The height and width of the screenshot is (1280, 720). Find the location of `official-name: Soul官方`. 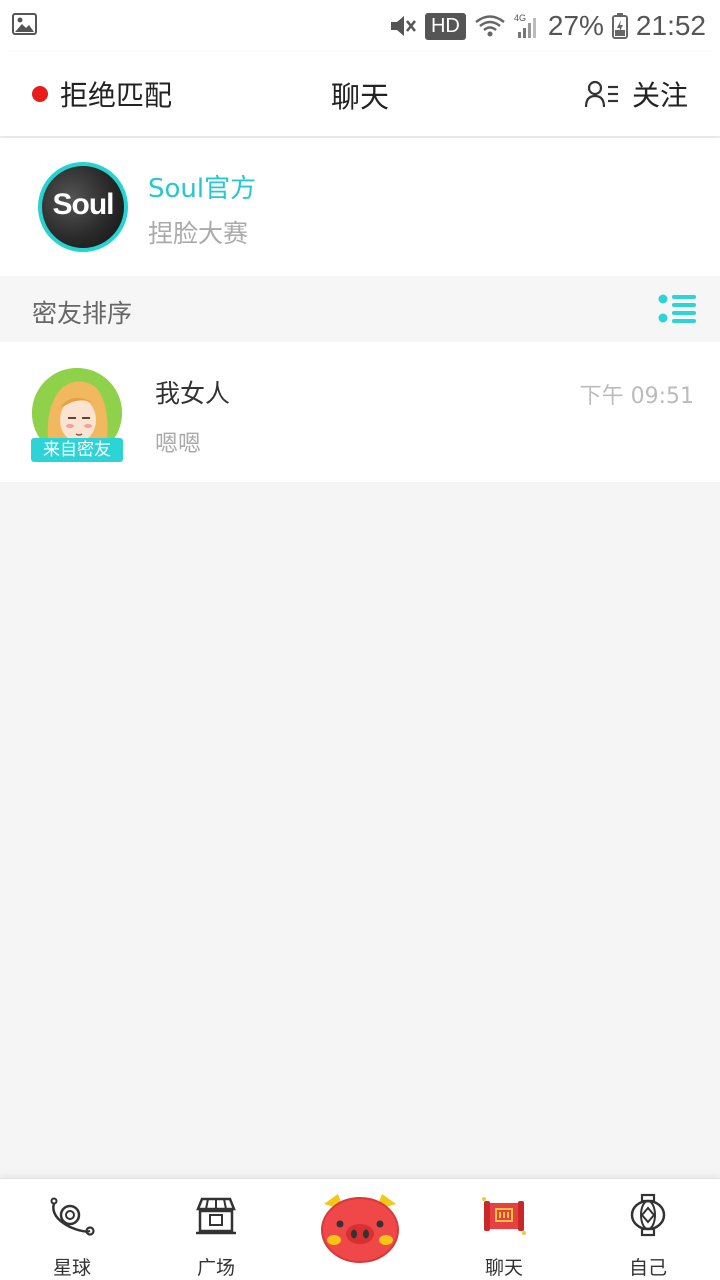

official-name: Soul官方 is located at coordinates (202, 189).